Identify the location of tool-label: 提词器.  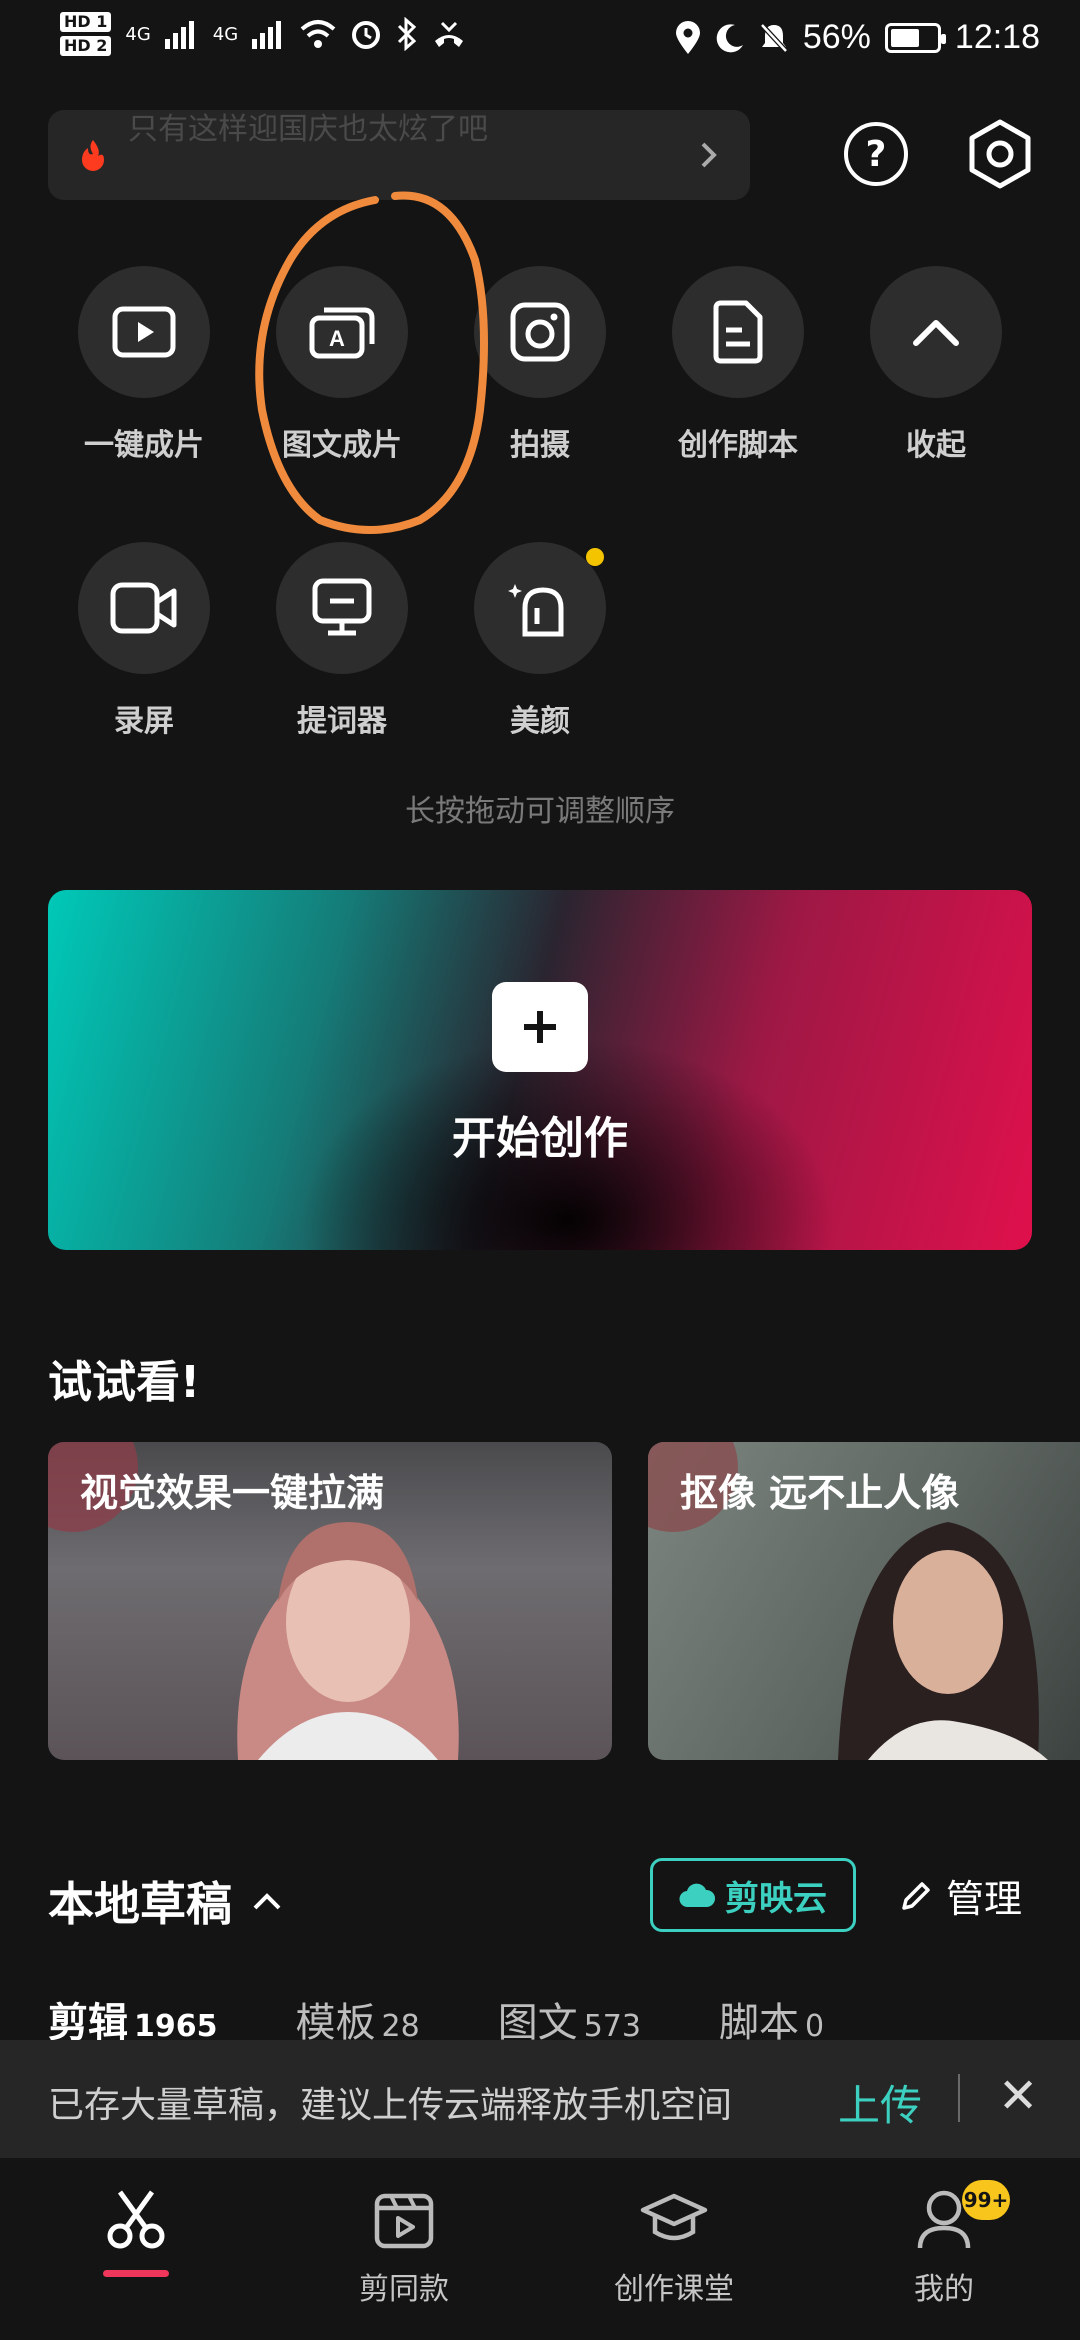
(342, 721).